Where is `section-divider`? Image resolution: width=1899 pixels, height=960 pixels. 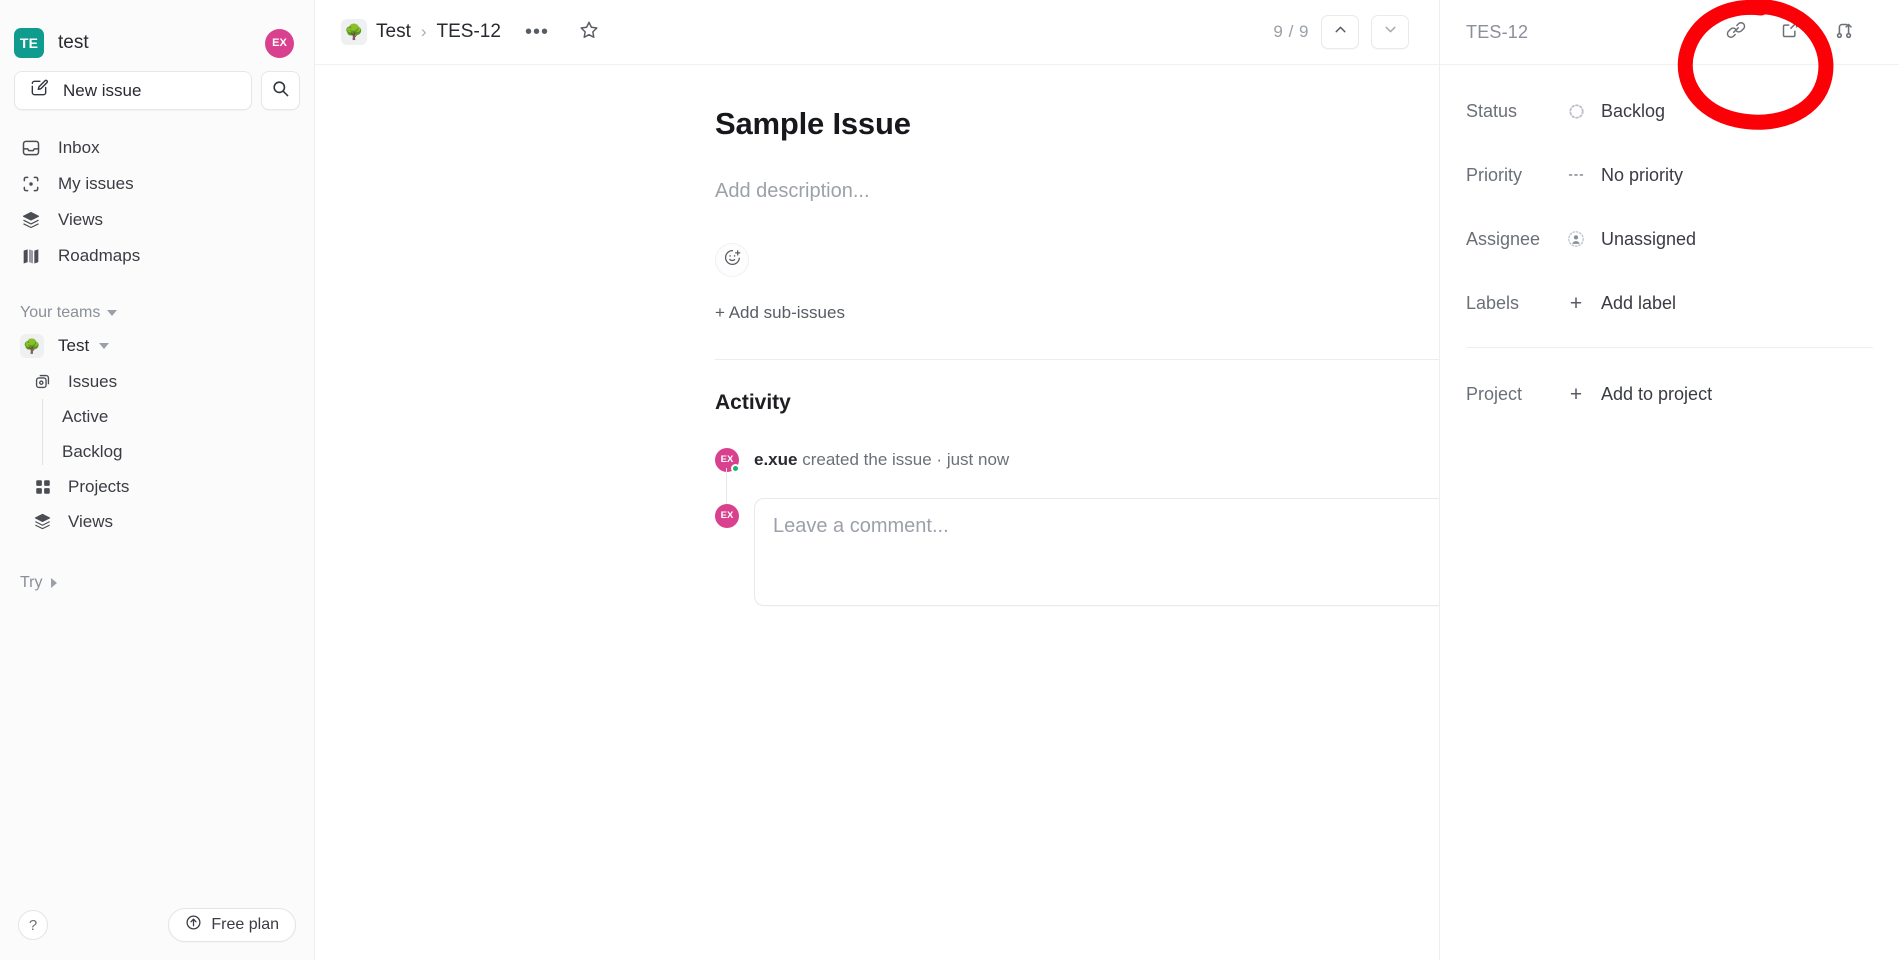
section-divider is located at coordinates (1077, 359).